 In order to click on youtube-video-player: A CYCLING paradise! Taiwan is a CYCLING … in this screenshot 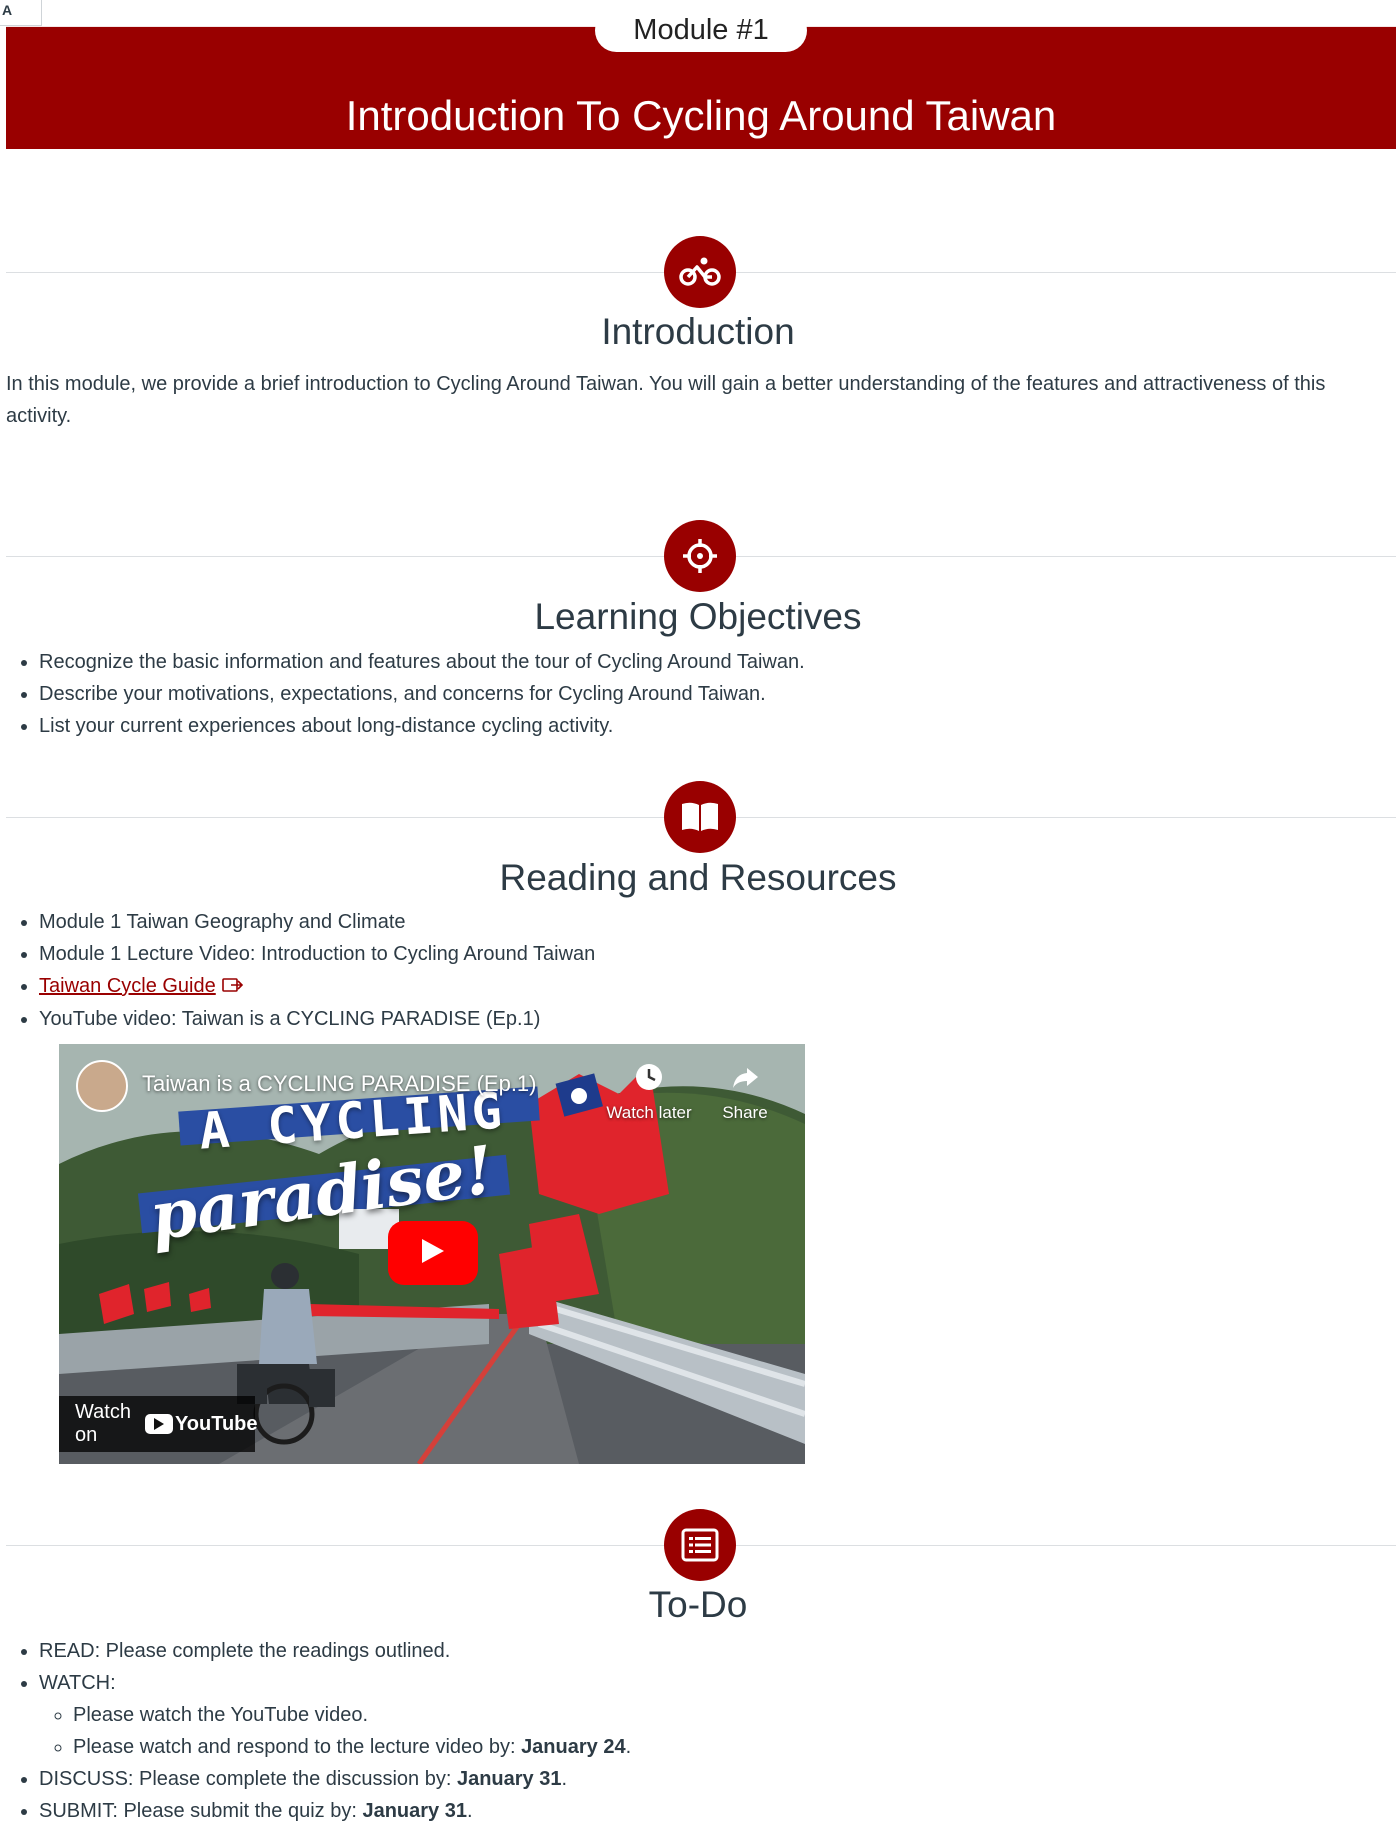, I will do `click(432, 1254)`.